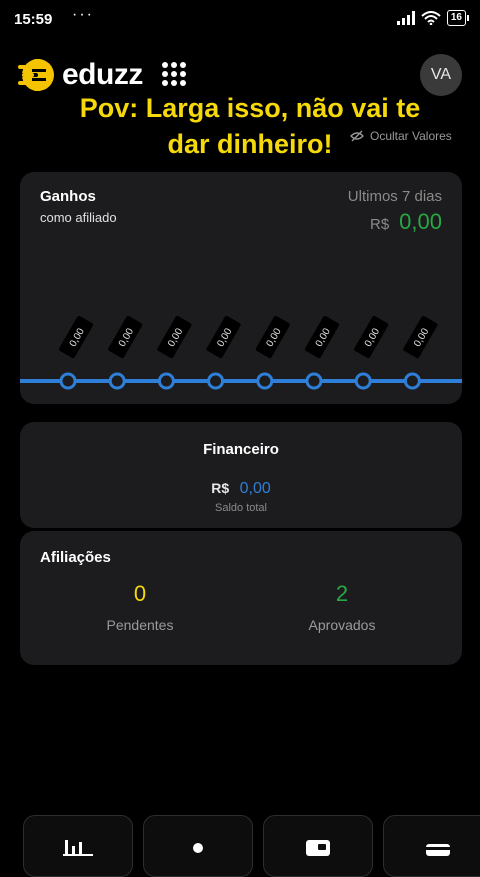 Image resolution: width=480 pixels, height=877 pixels. I want to click on hide-values-toggle: Ocultar Valores, so click(401, 136).